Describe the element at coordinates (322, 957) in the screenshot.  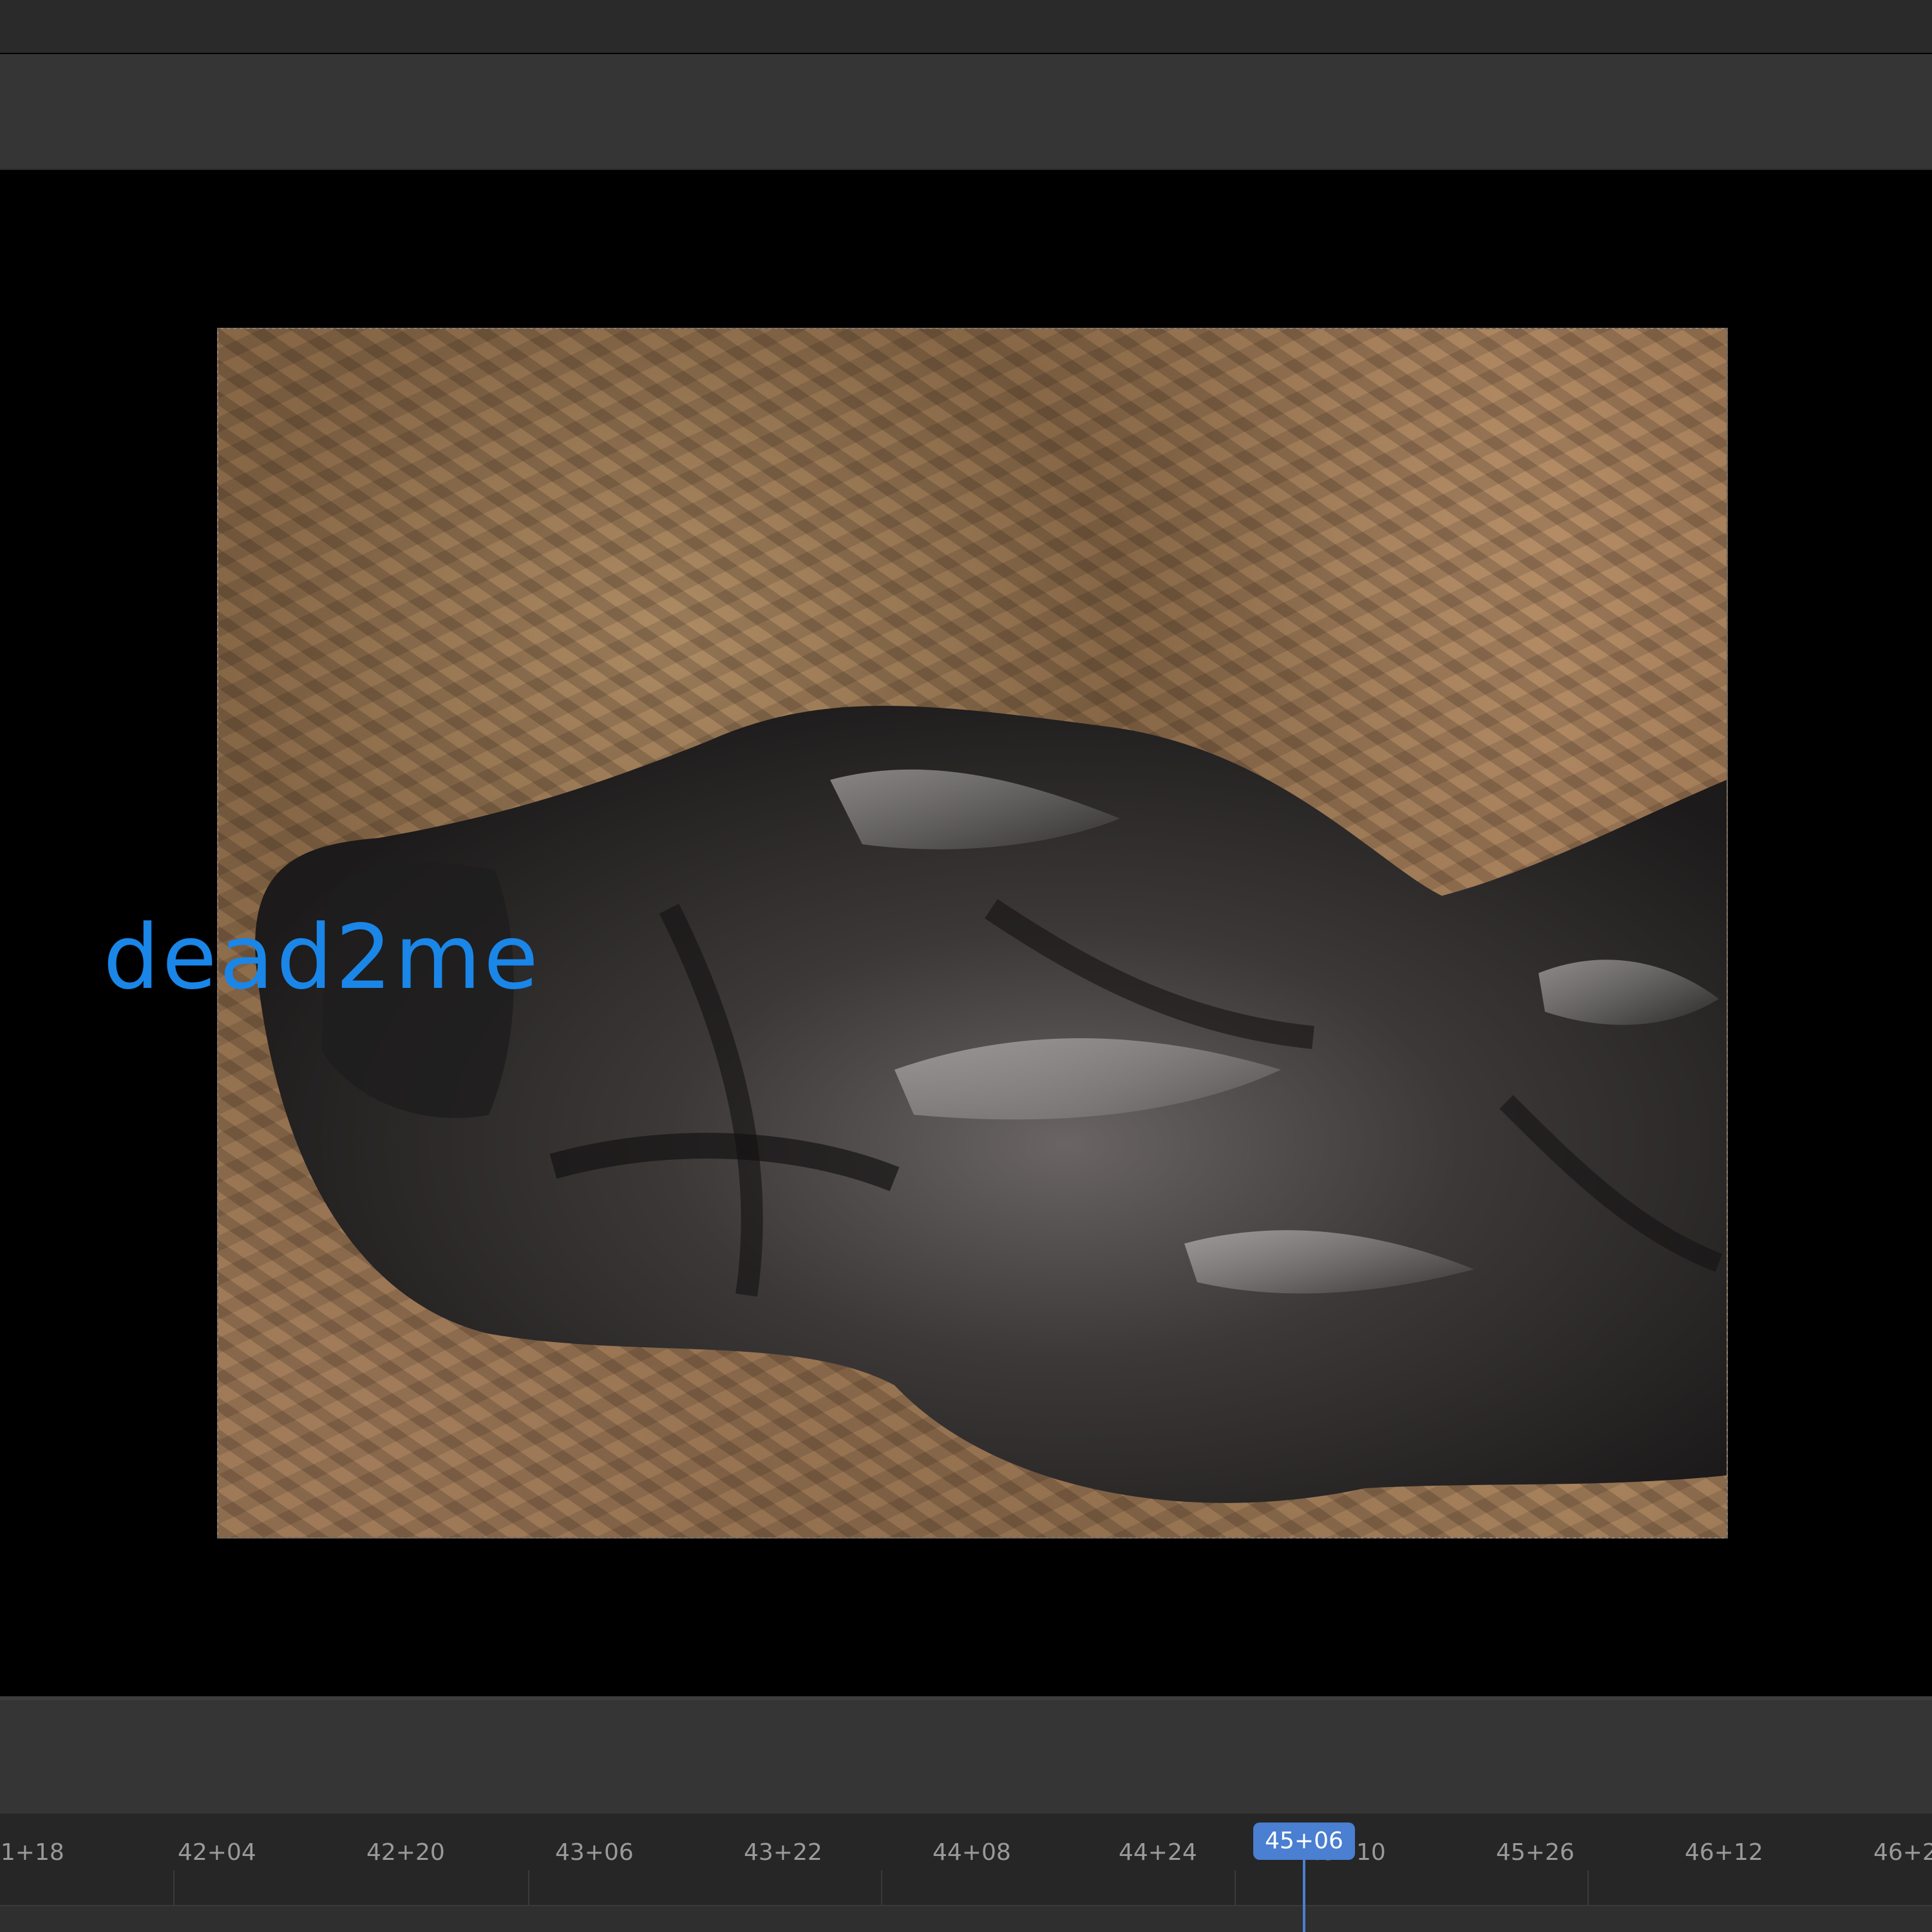
I see `text-overlay-label: dead2me` at that location.